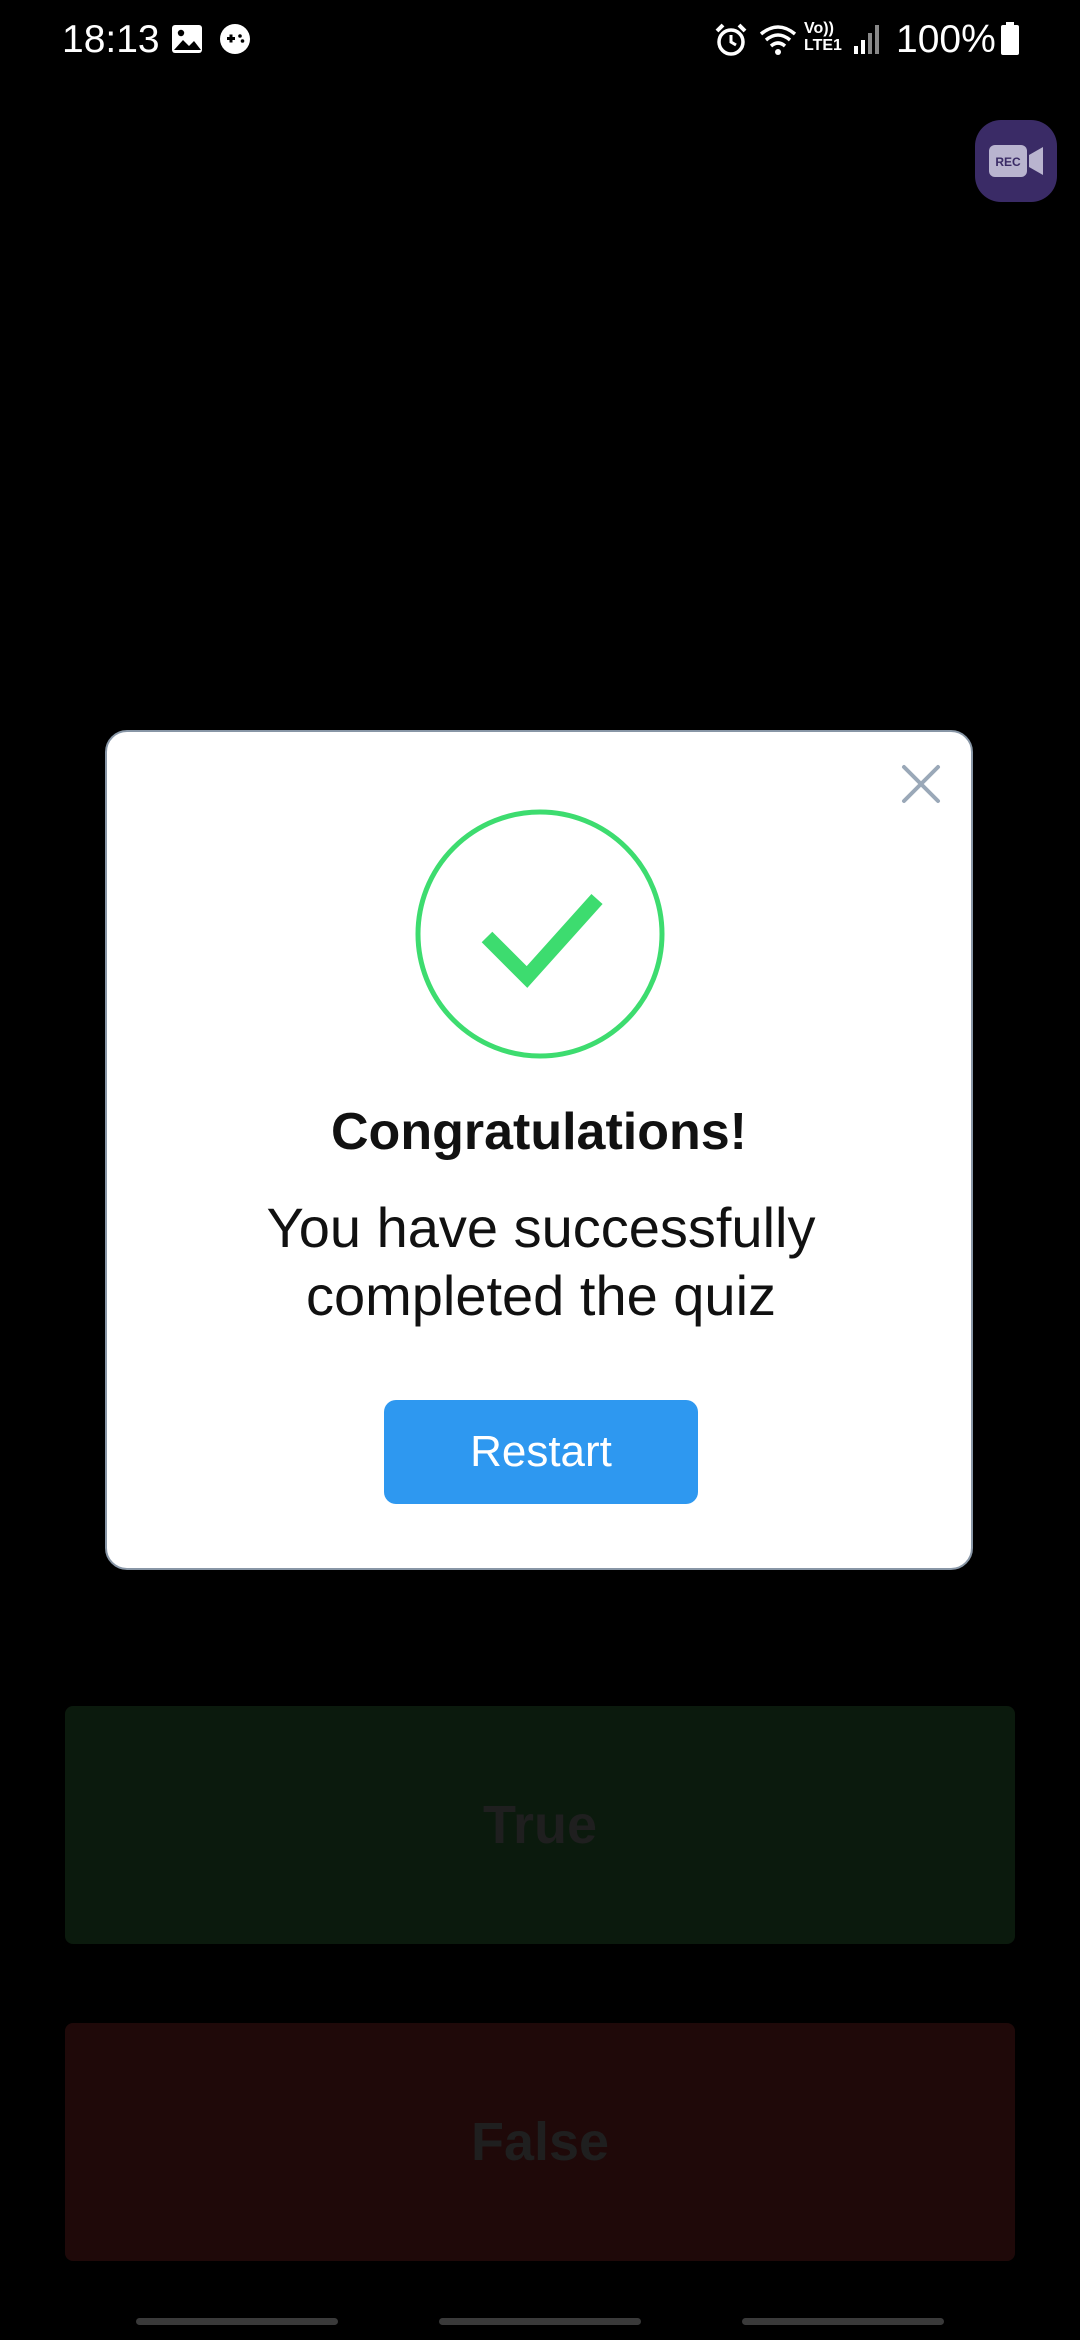  What do you see at coordinates (946, 39) in the screenshot?
I see `battery-percentage: 100%` at bounding box center [946, 39].